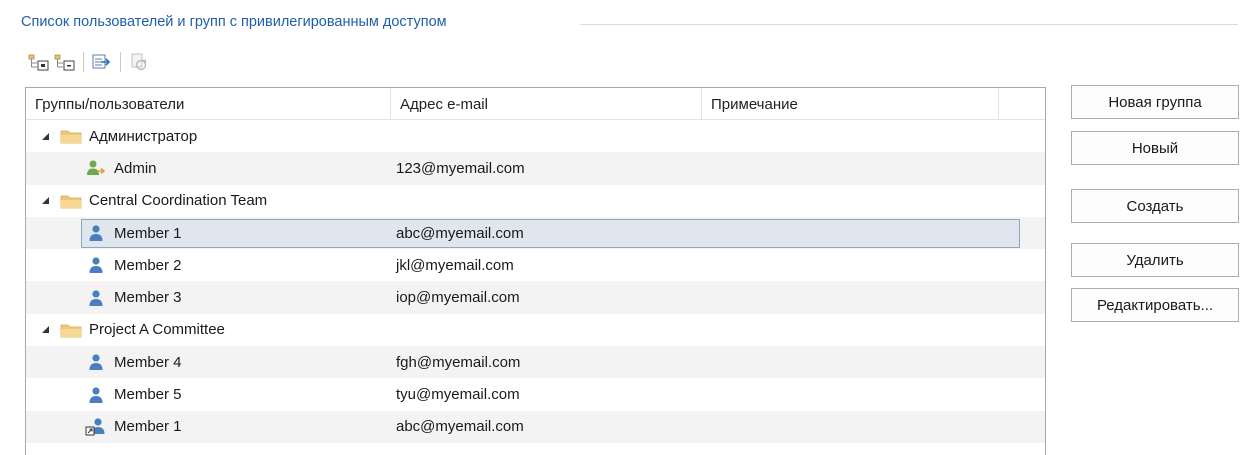 The height and width of the screenshot is (455, 1244). I want to click on tree-row-group: Администратор, so click(535, 136).